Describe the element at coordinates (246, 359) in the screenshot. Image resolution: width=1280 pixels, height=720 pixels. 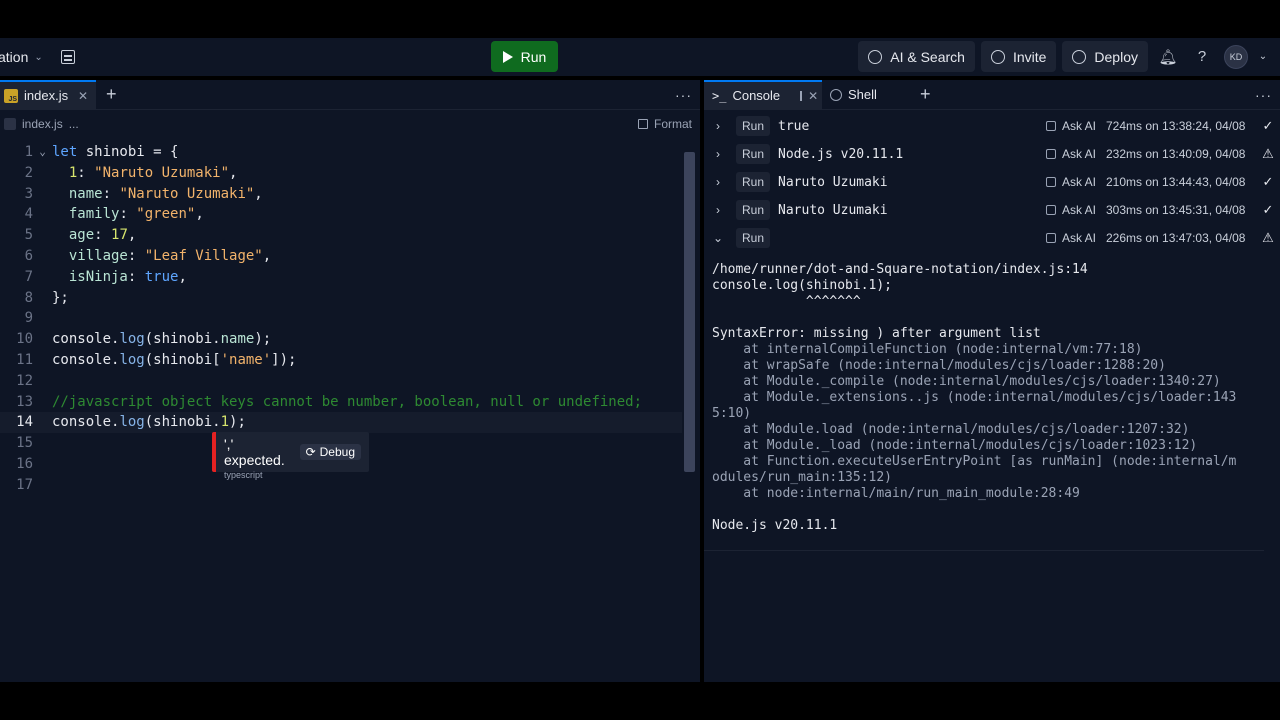
I see `code-token: 'name'` at that location.